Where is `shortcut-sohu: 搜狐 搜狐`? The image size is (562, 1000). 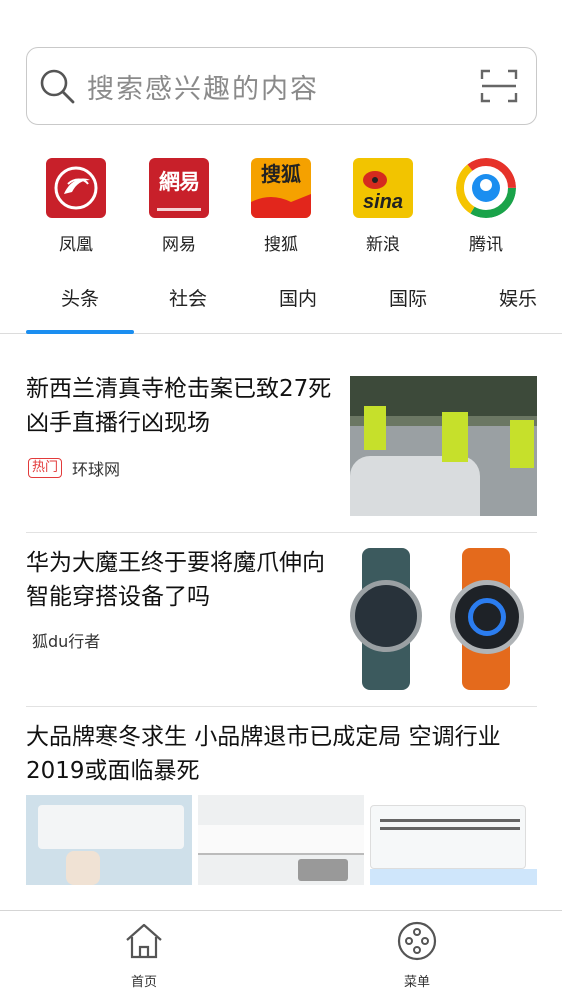
shortcut-sohu: 搜狐 搜狐 is located at coordinates (281, 206).